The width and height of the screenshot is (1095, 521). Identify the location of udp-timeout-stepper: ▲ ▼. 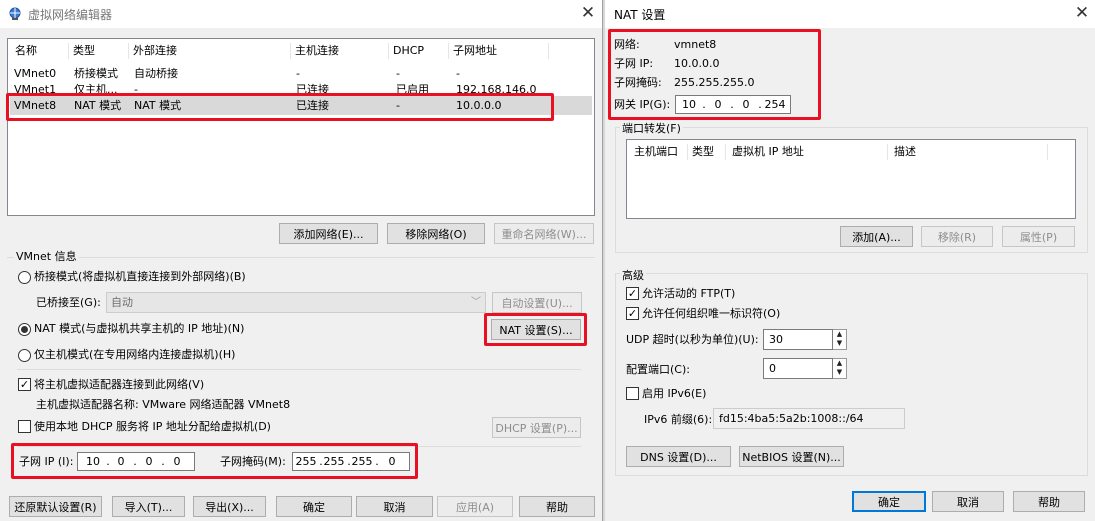
(840, 339).